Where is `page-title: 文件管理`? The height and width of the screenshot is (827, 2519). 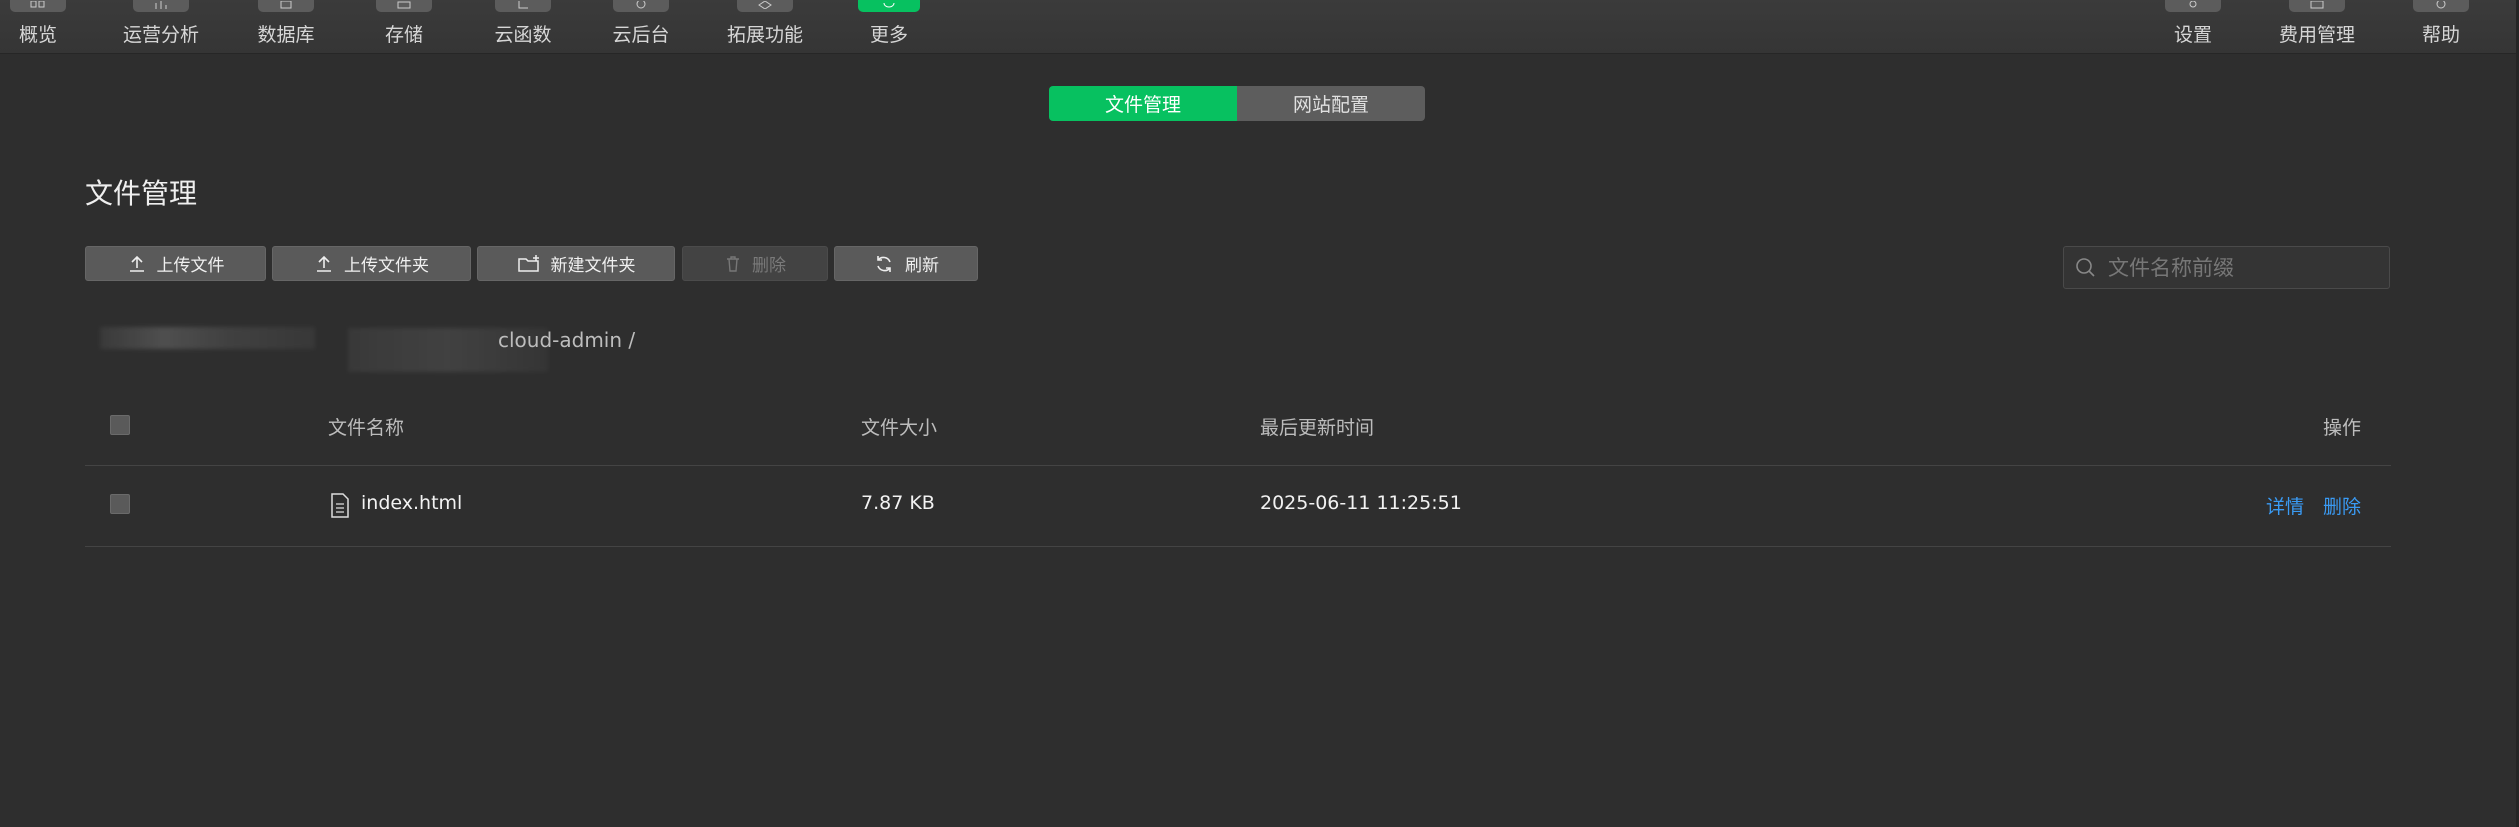 page-title: 文件管理 is located at coordinates (141, 193).